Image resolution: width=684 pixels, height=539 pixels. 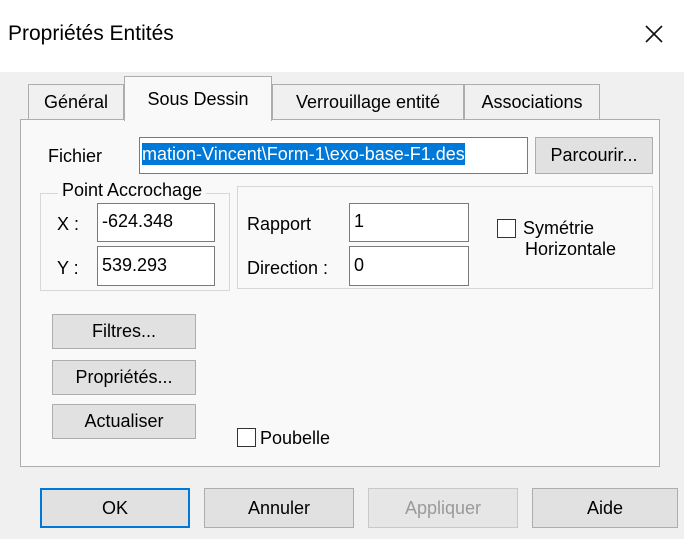 What do you see at coordinates (246, 437) in the screenshot?
I see `trash-checkbox` at bounding box center [246, 437].